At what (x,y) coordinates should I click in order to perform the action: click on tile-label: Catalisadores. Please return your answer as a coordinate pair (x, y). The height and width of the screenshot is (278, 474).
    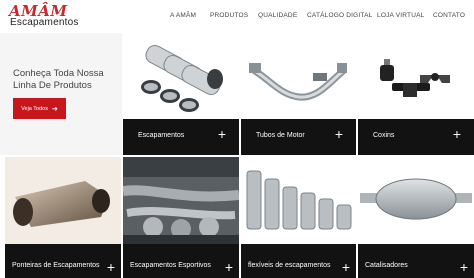
    Looking at the image, I should click on (386, 265).